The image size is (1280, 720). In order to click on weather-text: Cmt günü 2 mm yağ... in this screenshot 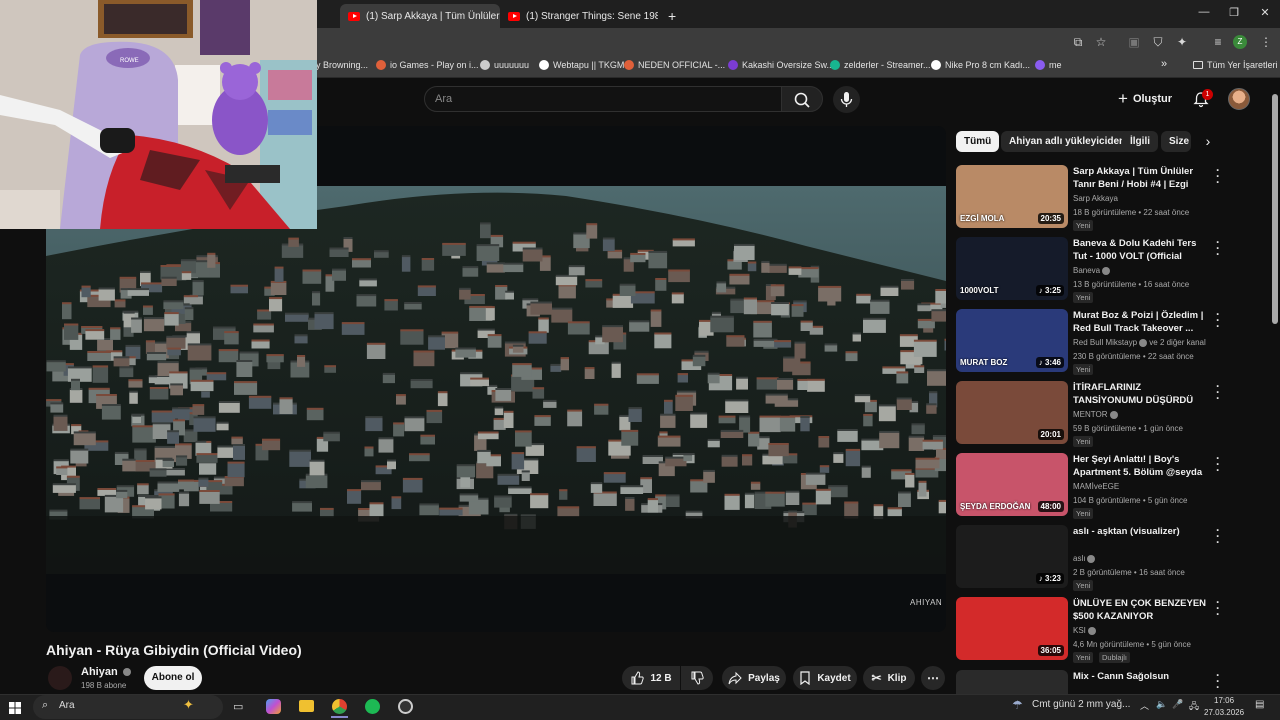, I will do `click(1081, 704)`.